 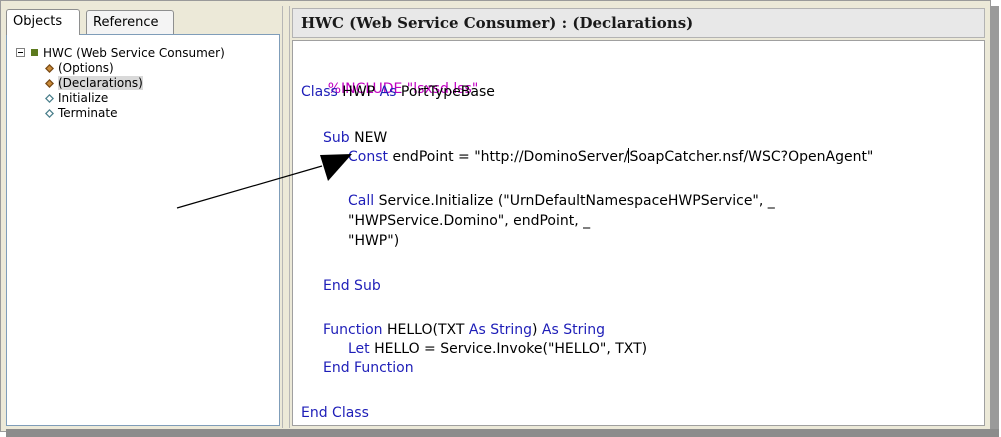 What do you see at coordinates (88, 113) in the screenshot?
I see `tree-item-label: Terminate` at bounding box center [88, 113].